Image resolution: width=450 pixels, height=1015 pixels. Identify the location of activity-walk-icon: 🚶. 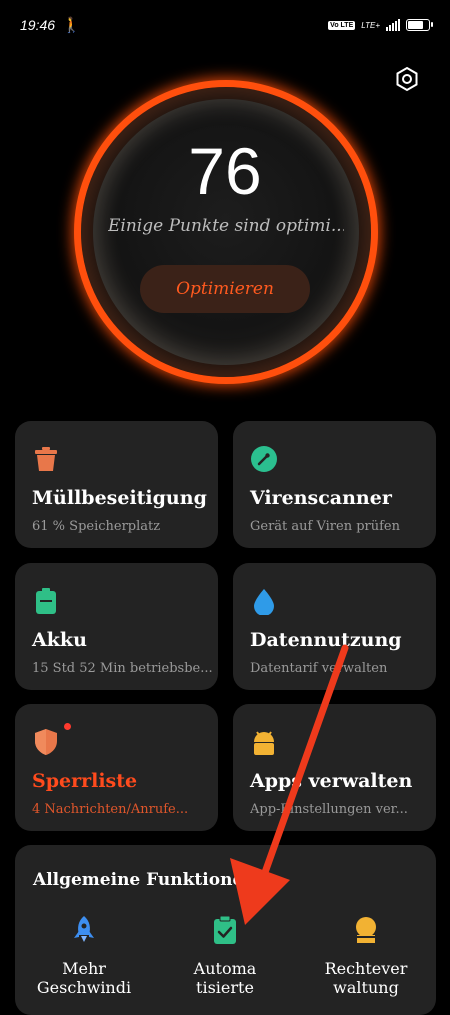
(71, 25).